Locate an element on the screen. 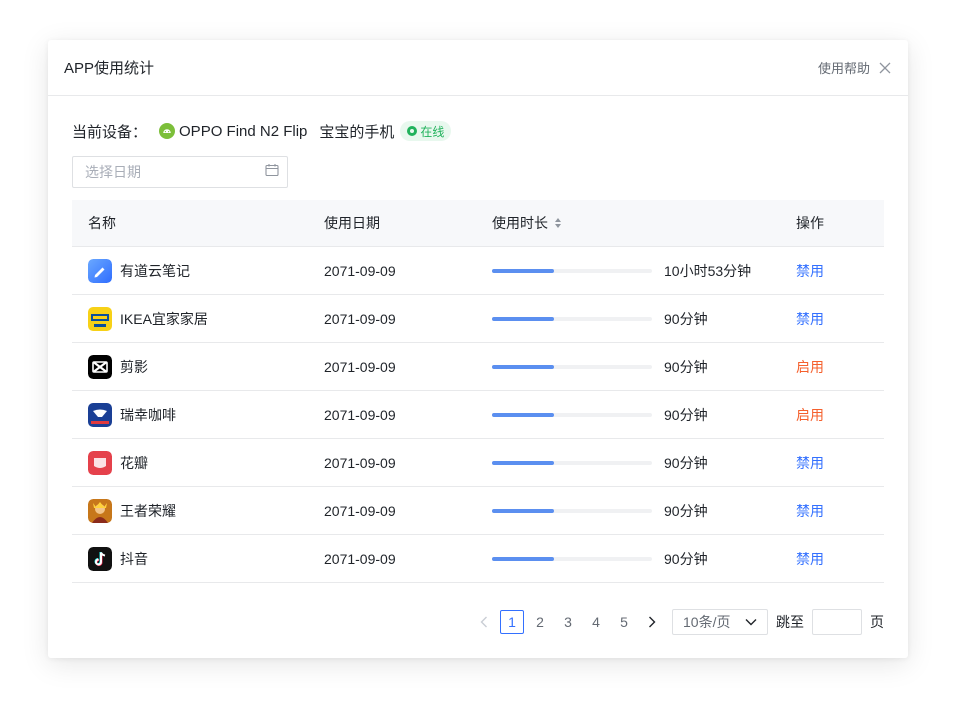  next-page-icon is located at coordinates (652, 622).